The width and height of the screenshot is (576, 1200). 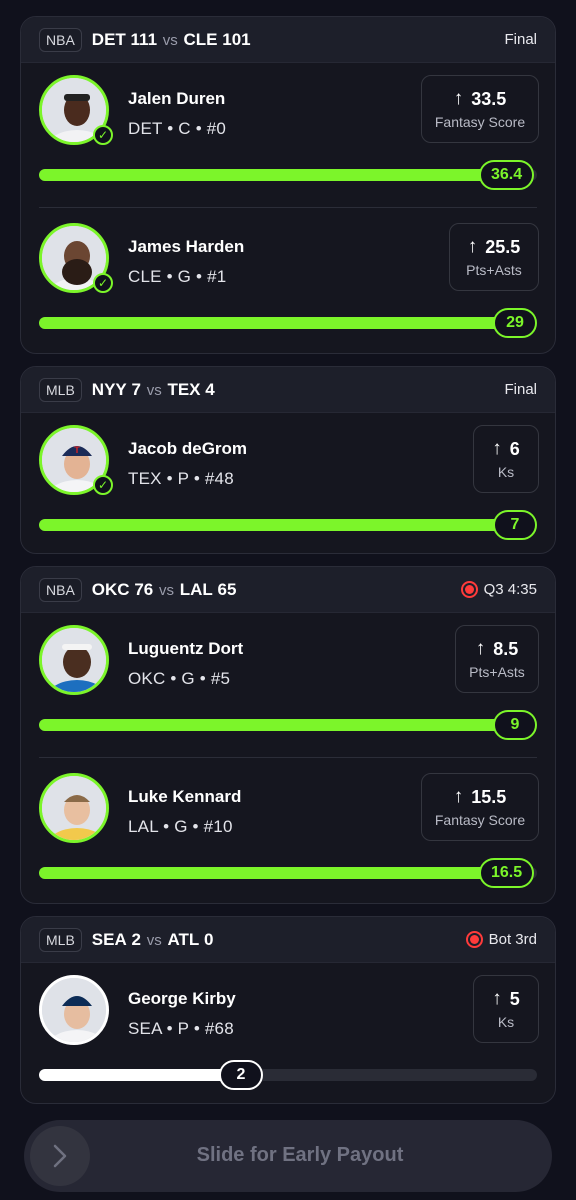 What do you see at coordinates (514, 448) in the screenshot?
I see `line-value: 6` at bounding box center [514, 448].